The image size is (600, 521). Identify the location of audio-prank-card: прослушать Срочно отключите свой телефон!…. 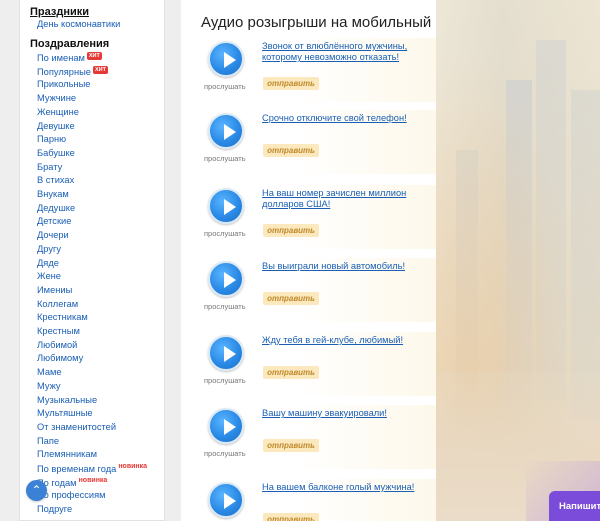
(319, 142).